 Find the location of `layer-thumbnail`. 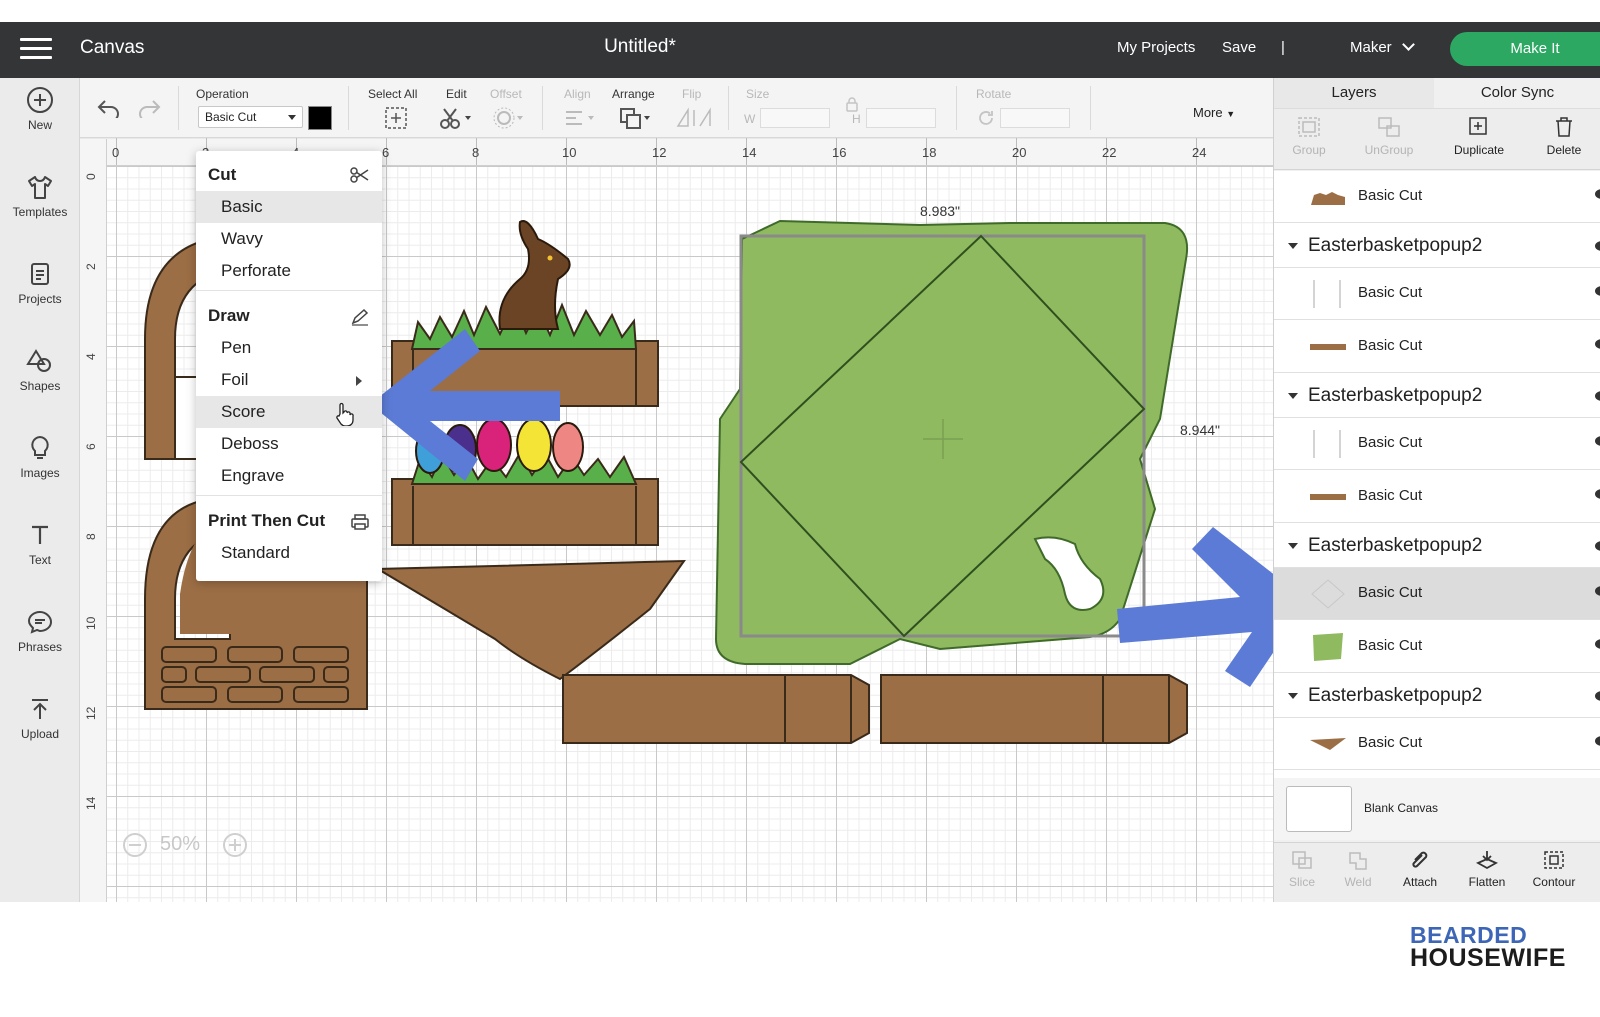

layer-thumbnail is located at coordinates (1328, 594).